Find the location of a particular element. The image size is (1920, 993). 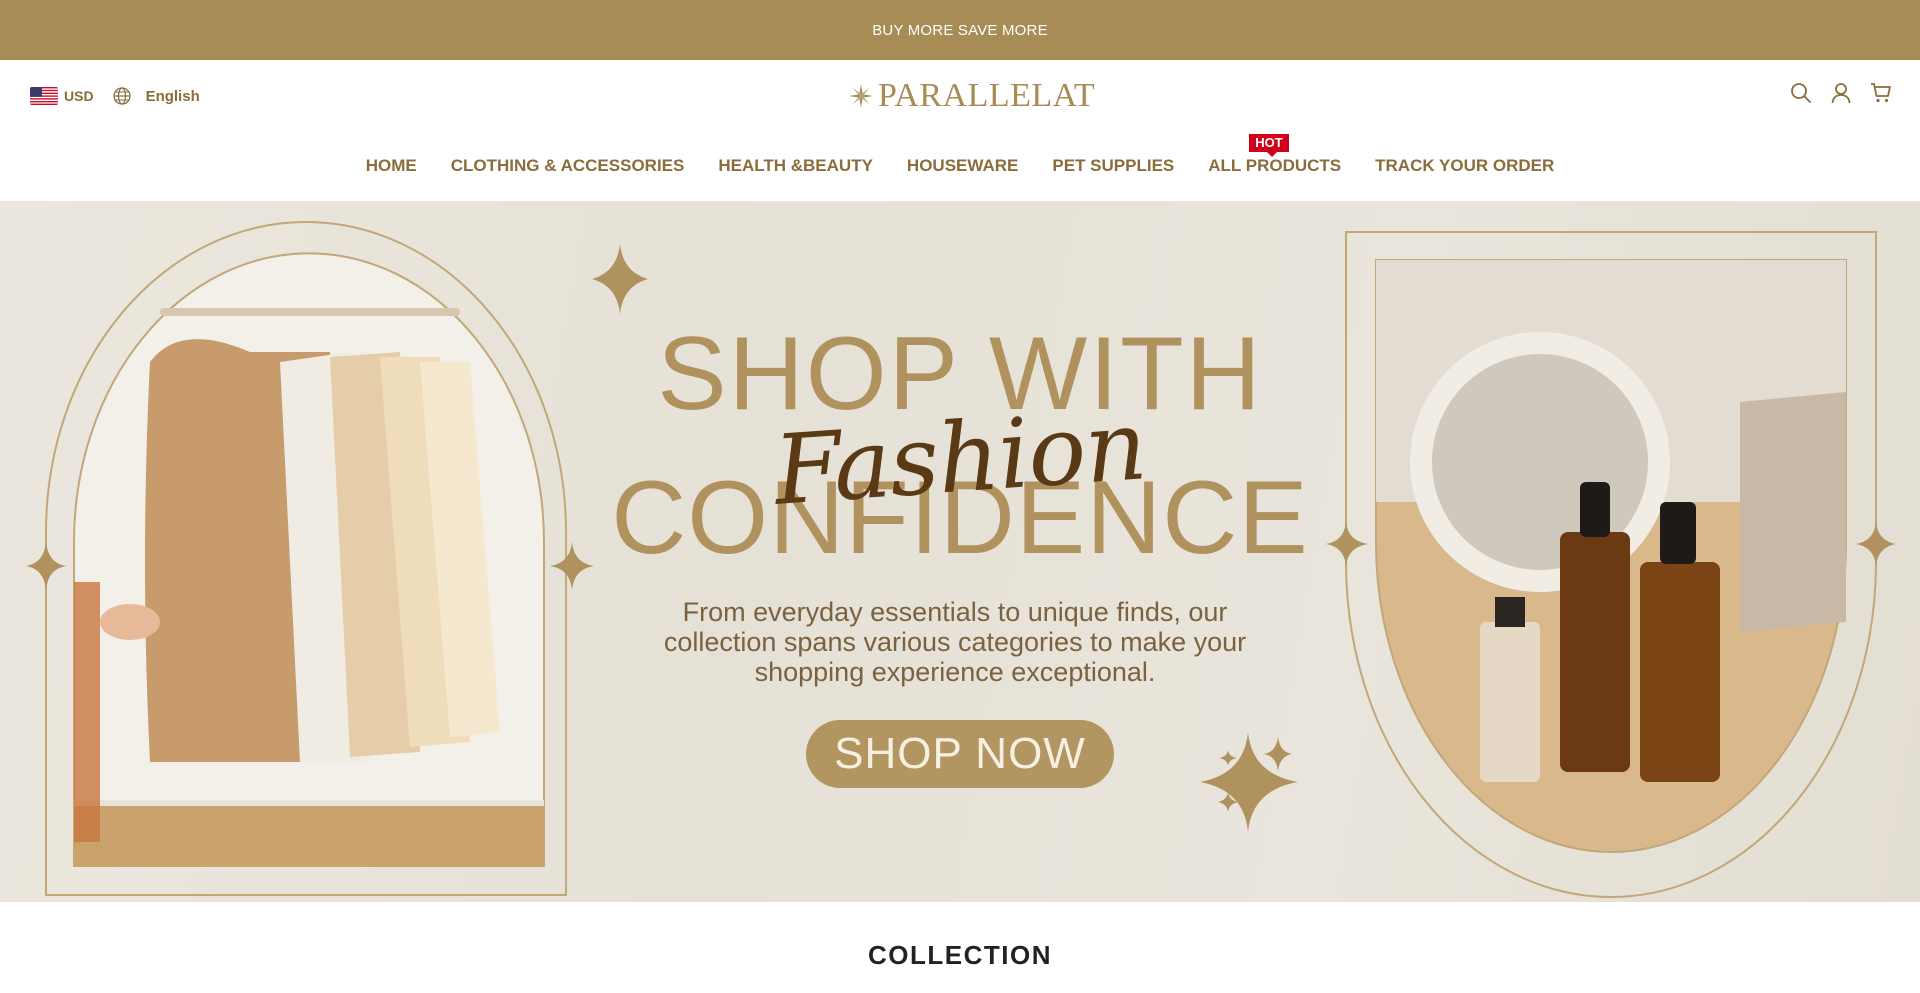

language-selector: English is located at coordinates (173, 96).